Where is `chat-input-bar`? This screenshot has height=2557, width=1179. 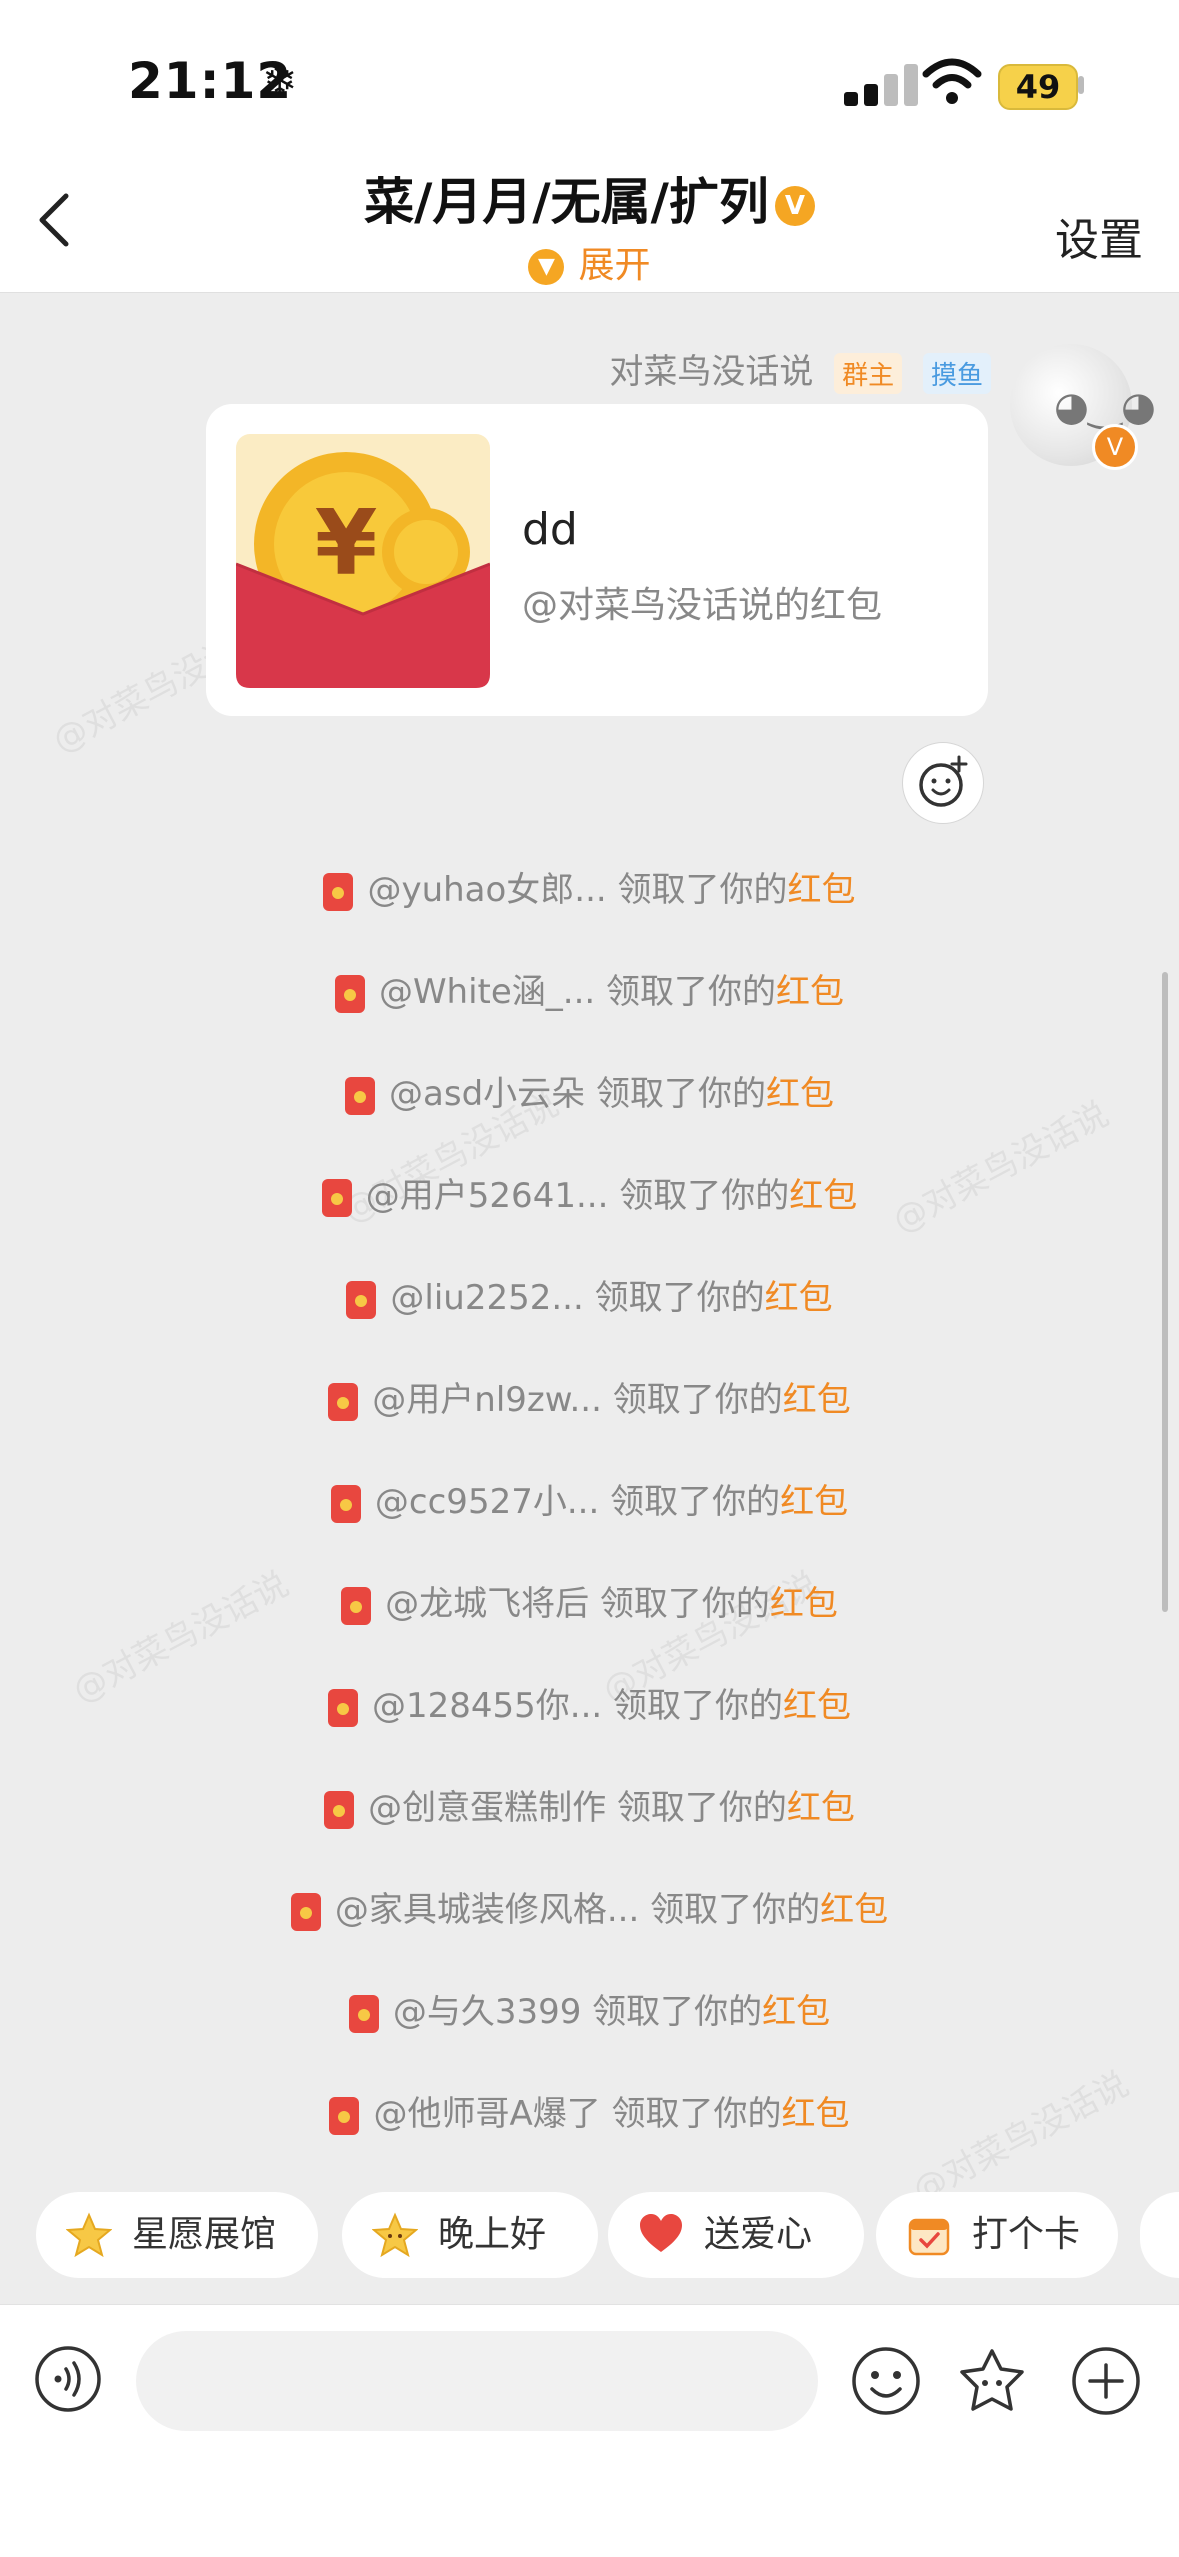 chat-input-bar is located at coordinates (589, 2430).